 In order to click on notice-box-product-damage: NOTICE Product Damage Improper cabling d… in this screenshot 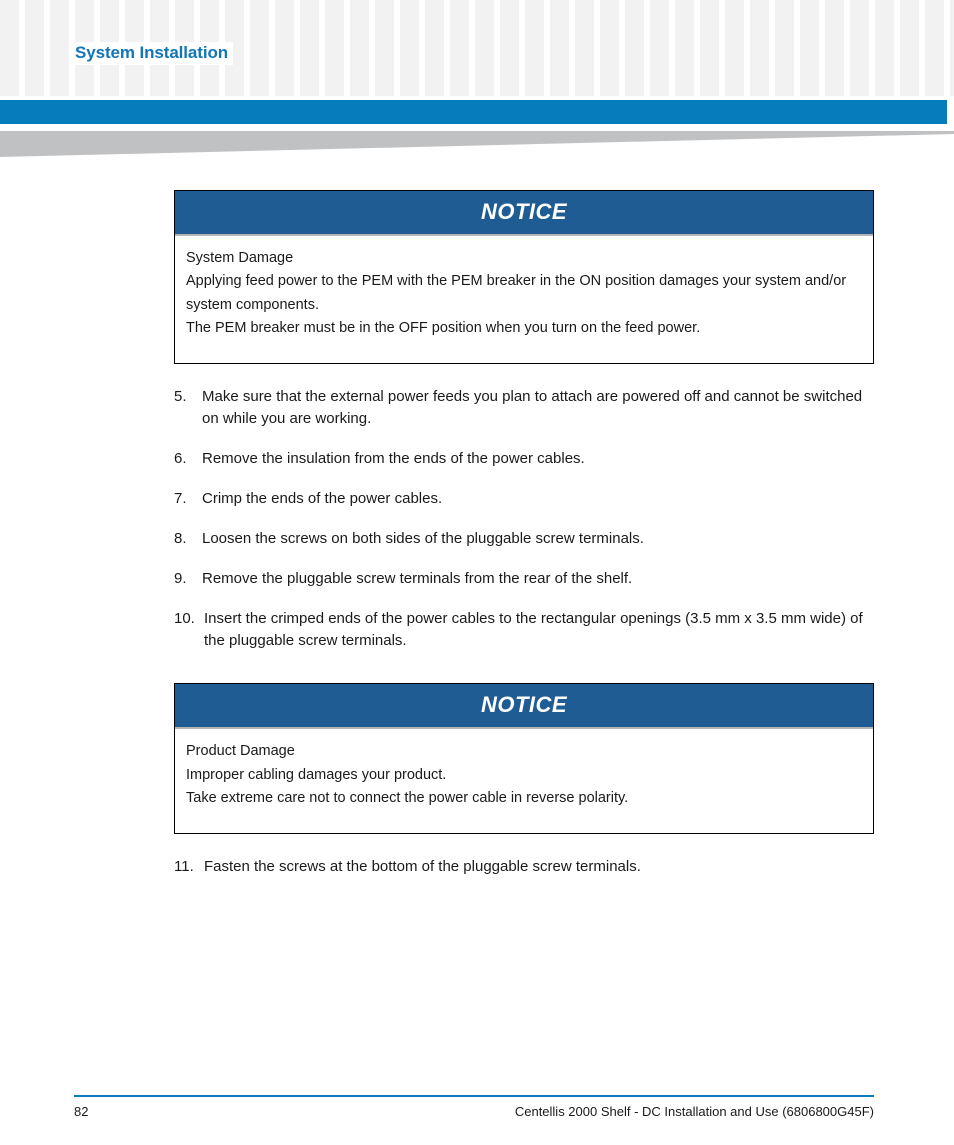, I will do `click(524, 758)`.